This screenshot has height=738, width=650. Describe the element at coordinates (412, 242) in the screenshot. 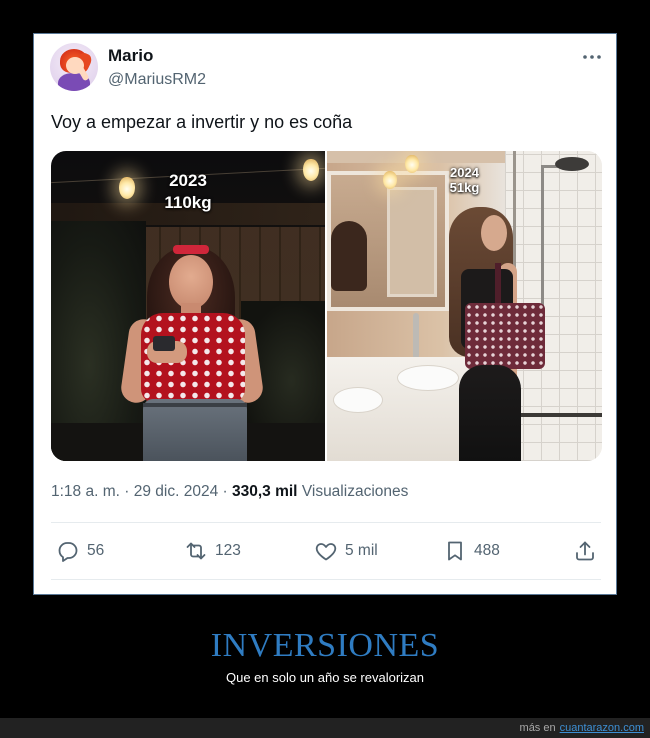

I see `mirror-reflection-door` at that location.